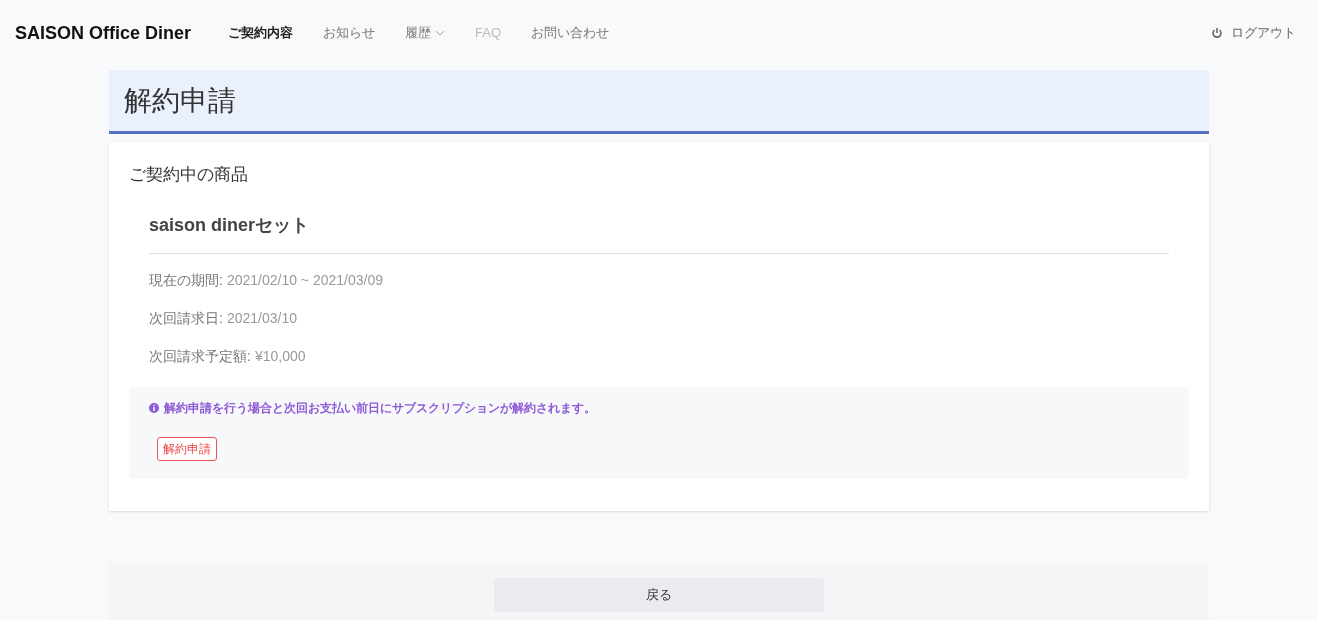 The width and height of the screenshot is (1318, 620). Describe the element at coordinates (570, 33) in the screenshot. I see `nav-link: お問い合わせ` at that location.